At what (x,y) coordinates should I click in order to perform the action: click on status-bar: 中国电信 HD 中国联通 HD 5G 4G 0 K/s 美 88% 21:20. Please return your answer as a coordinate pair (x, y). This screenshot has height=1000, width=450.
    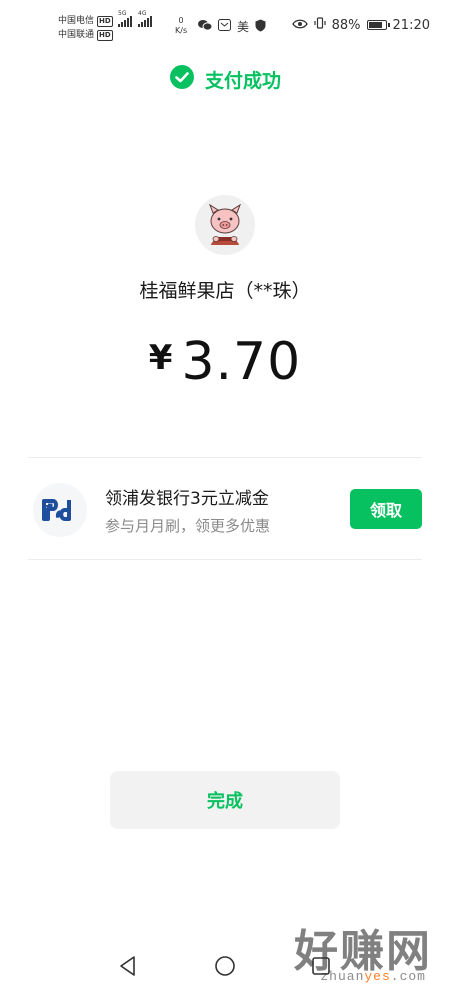
    Looking at the image, I should click on (225, 25).